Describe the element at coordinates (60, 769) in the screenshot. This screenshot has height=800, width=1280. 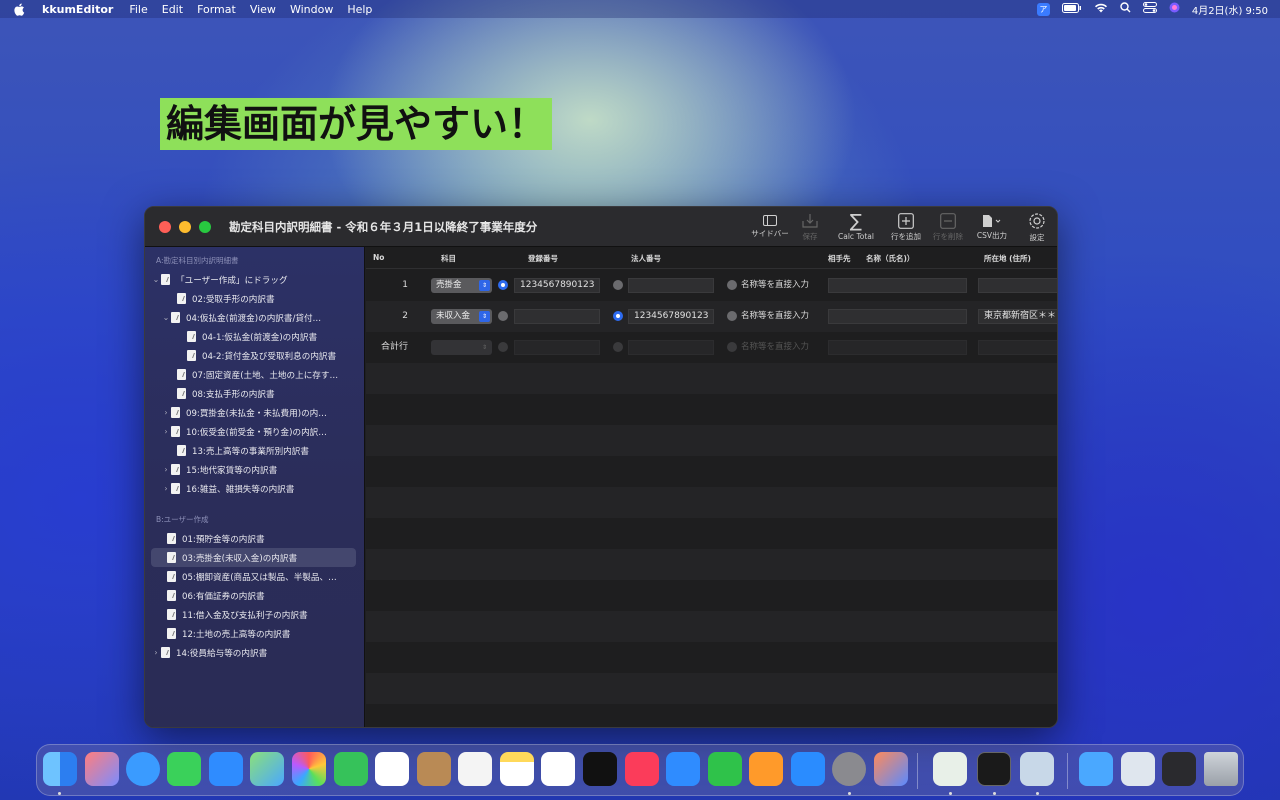
I see `finder-icon` at that location.